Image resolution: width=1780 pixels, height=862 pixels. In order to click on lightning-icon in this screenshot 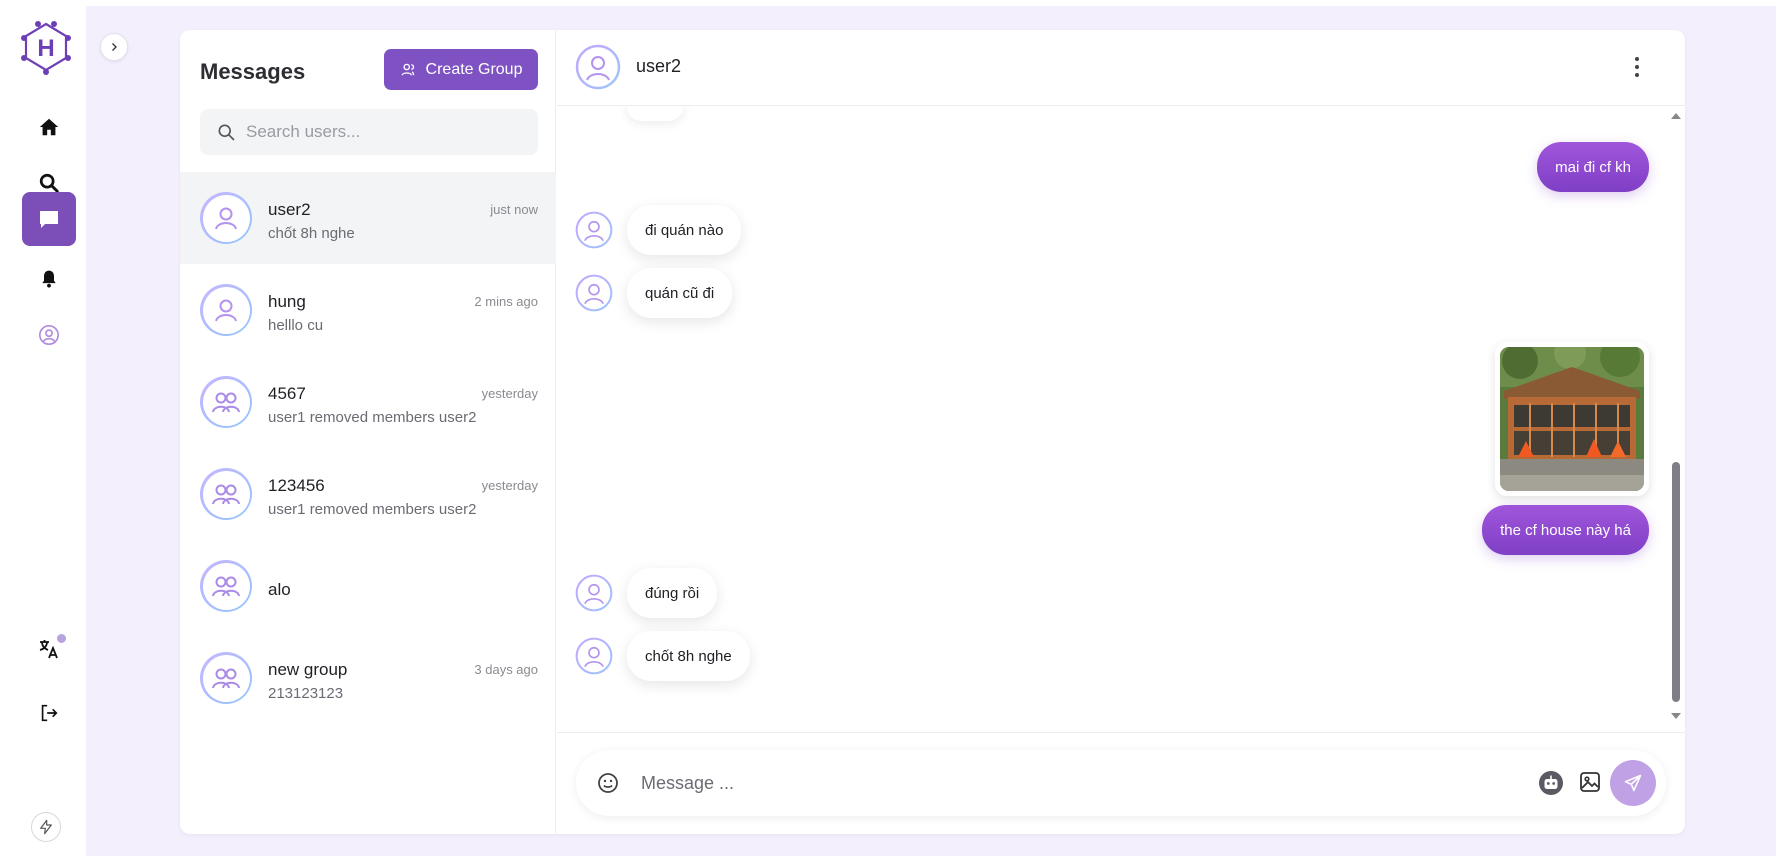, I will do `click(46, 827)`.